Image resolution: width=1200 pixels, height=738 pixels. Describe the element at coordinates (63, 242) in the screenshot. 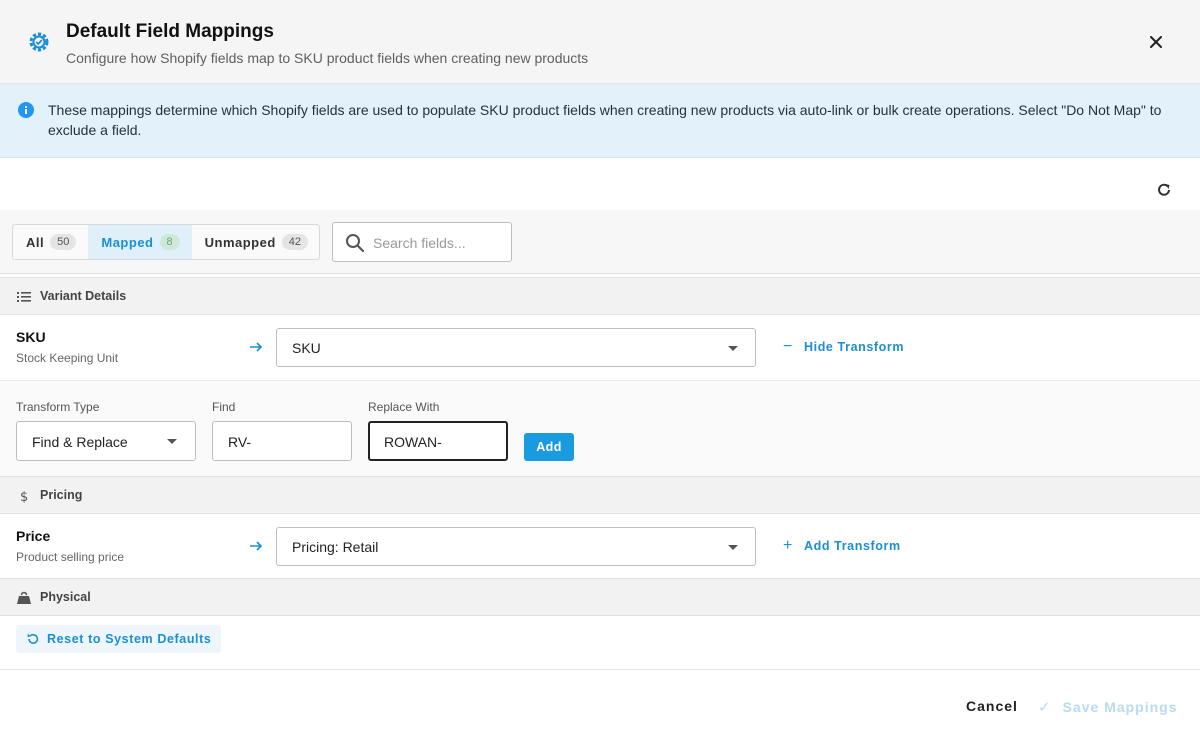

I see `count-badge: 50` at that location.